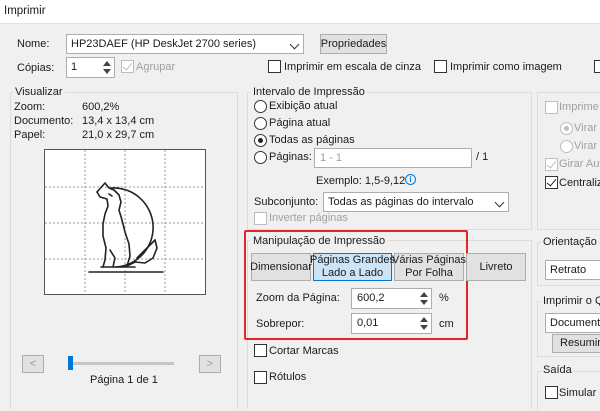  Describe the element at coordinates (566, 128) in the screenshot. I see `flip-long-edge-radio` at that location.